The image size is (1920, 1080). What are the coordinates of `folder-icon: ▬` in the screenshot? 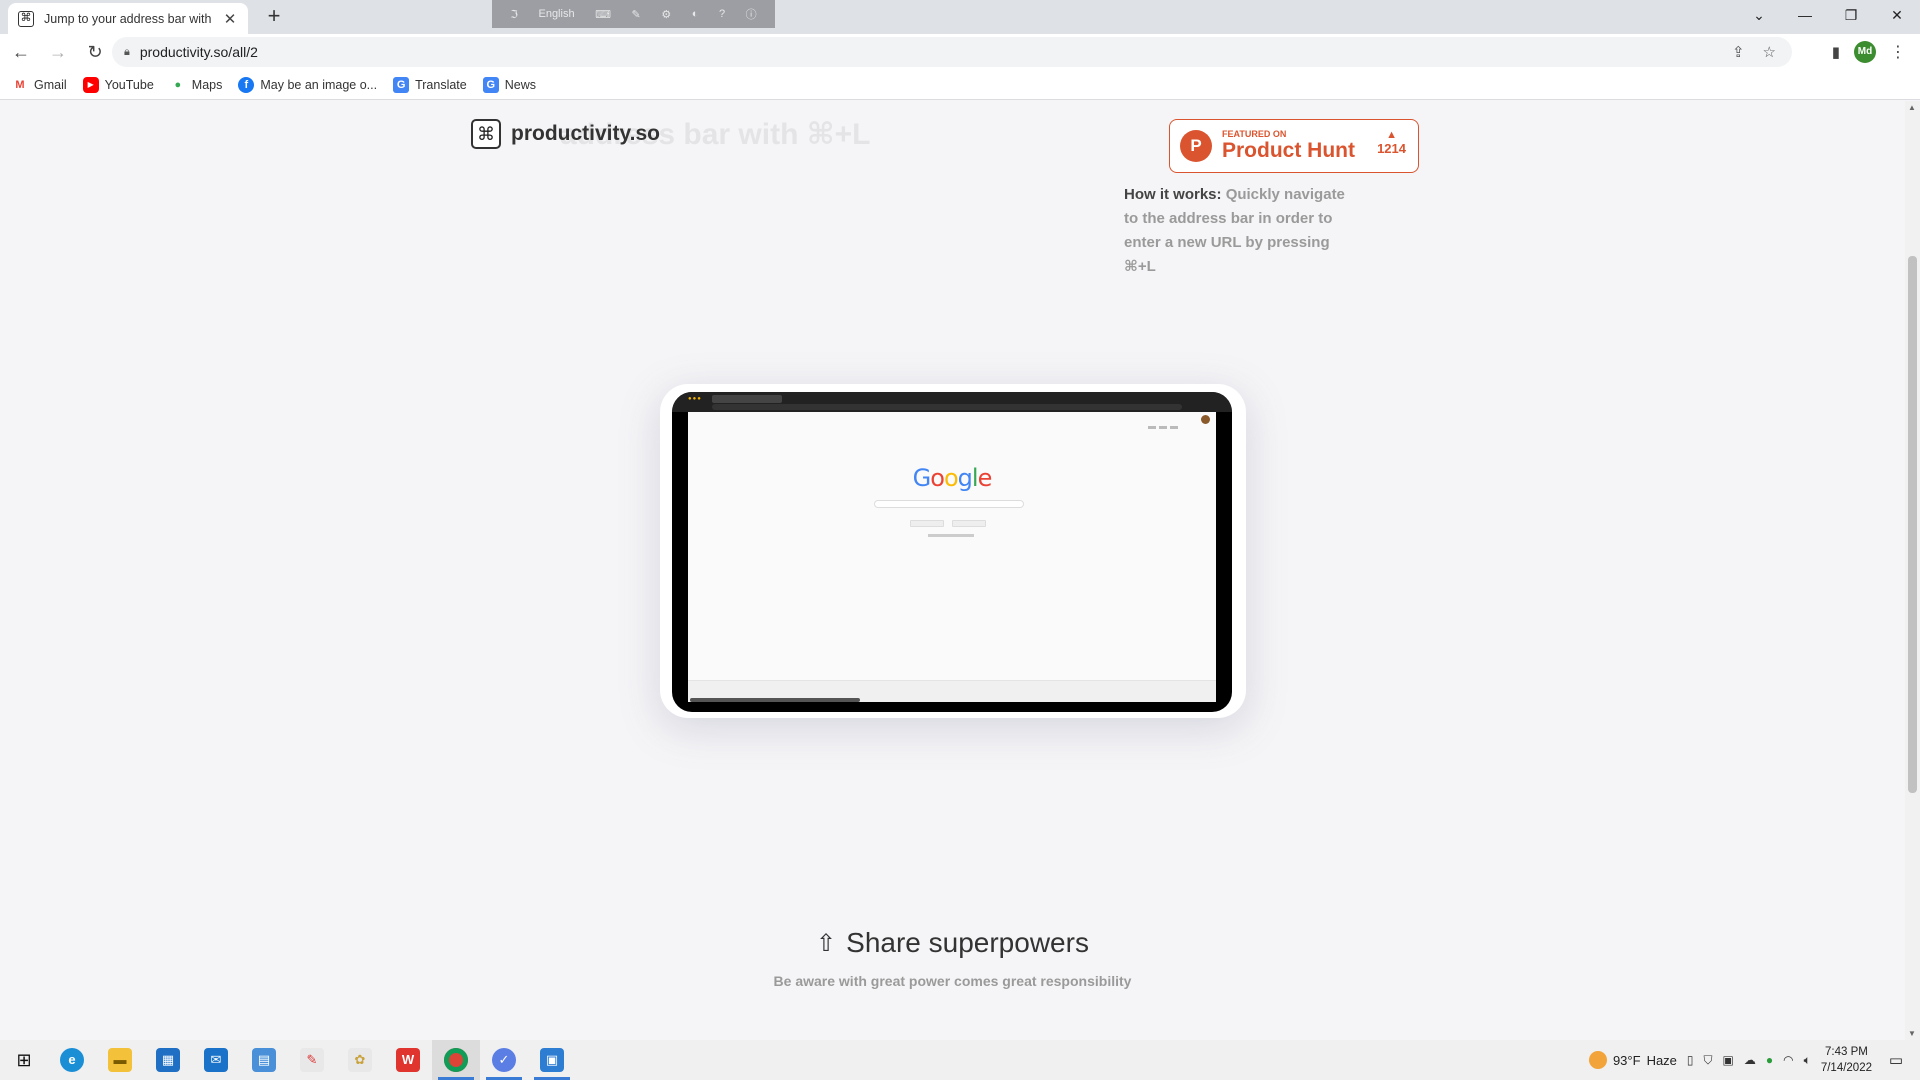 It's located at (120, 1060).